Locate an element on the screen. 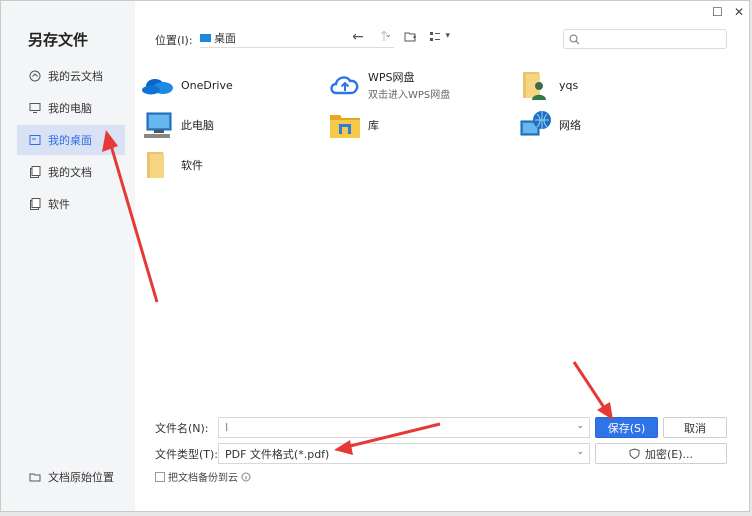 The image size is (752, 516). onedrive-icon is located at coordinates (157, 87).